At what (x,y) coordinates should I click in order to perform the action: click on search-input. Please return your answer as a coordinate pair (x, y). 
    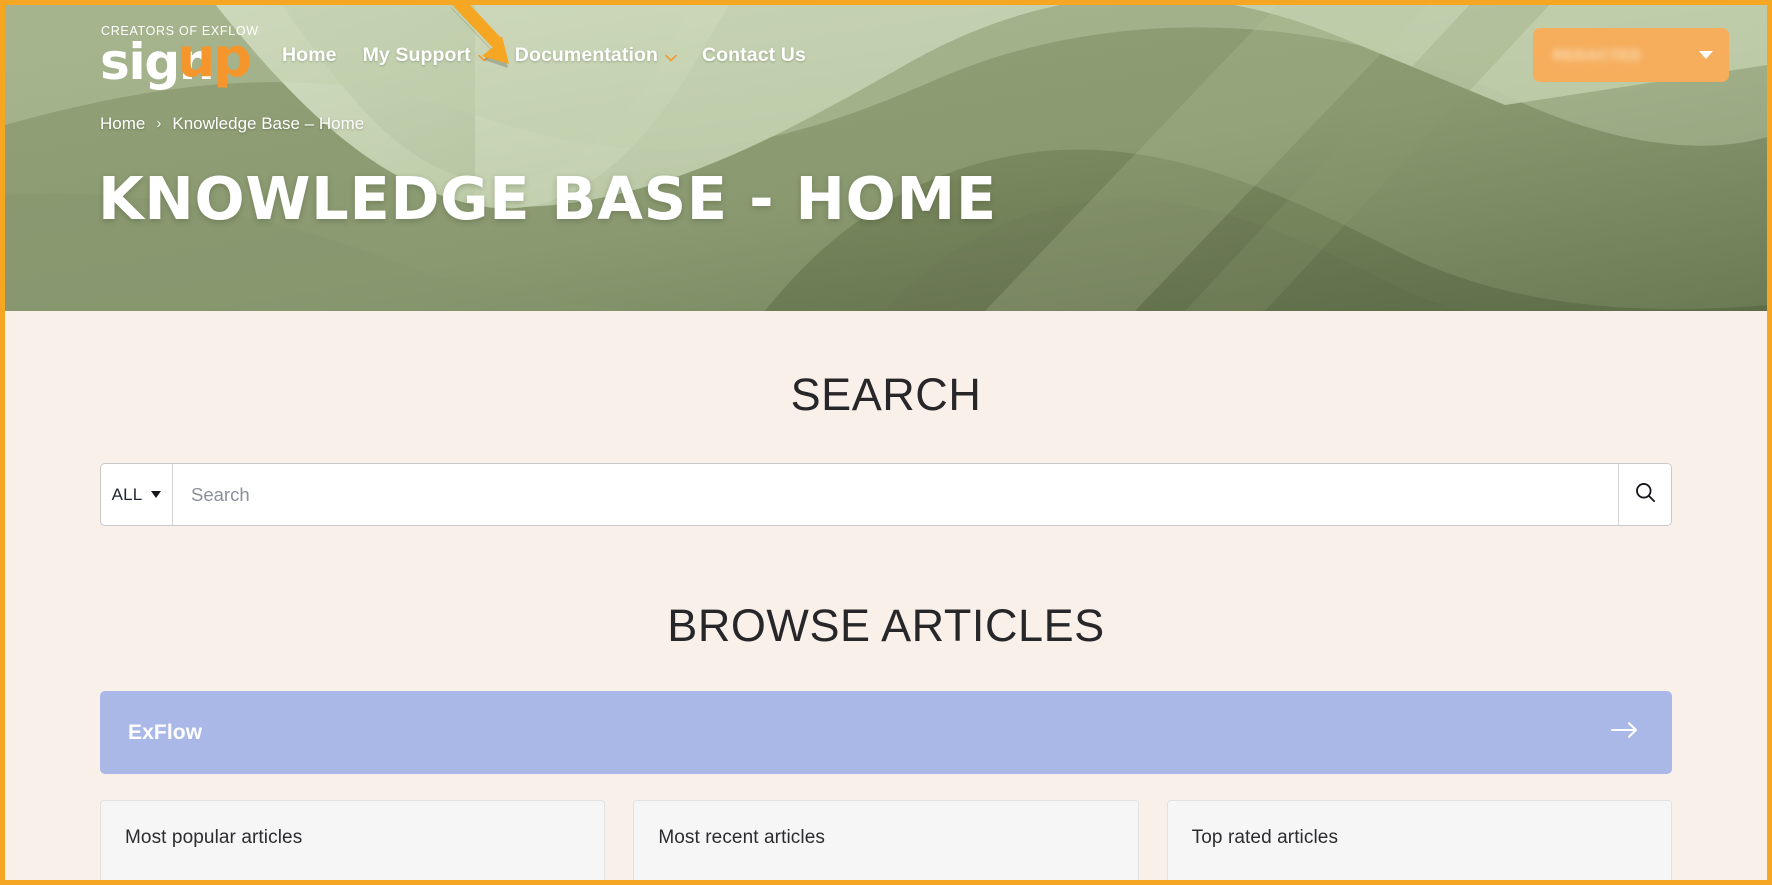
    Looking at the image, I should click on (895, 494).